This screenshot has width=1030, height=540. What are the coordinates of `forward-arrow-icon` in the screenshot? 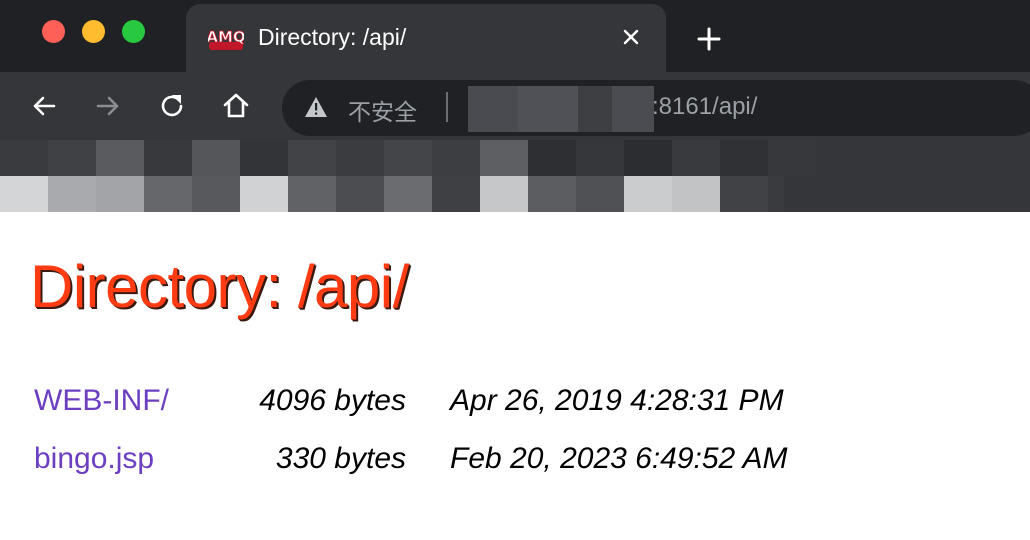 It's located at (108, 106).